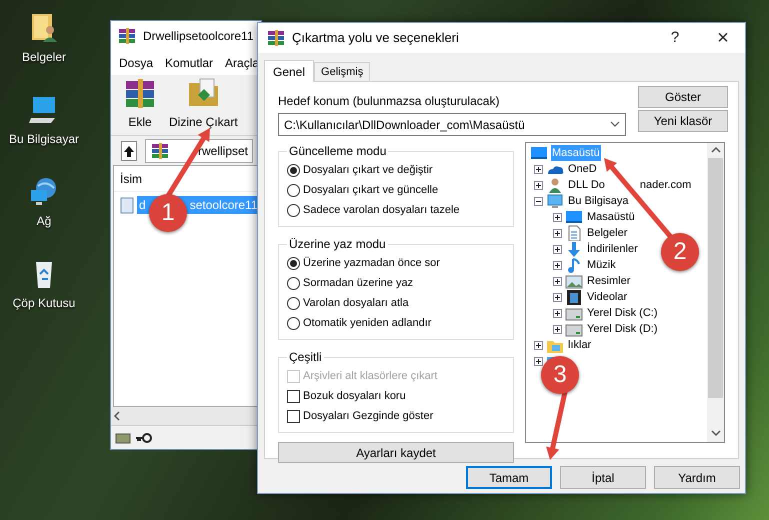  I want to click on option-label: Sadece varolan dosyaları tazele, so click(381, 210).